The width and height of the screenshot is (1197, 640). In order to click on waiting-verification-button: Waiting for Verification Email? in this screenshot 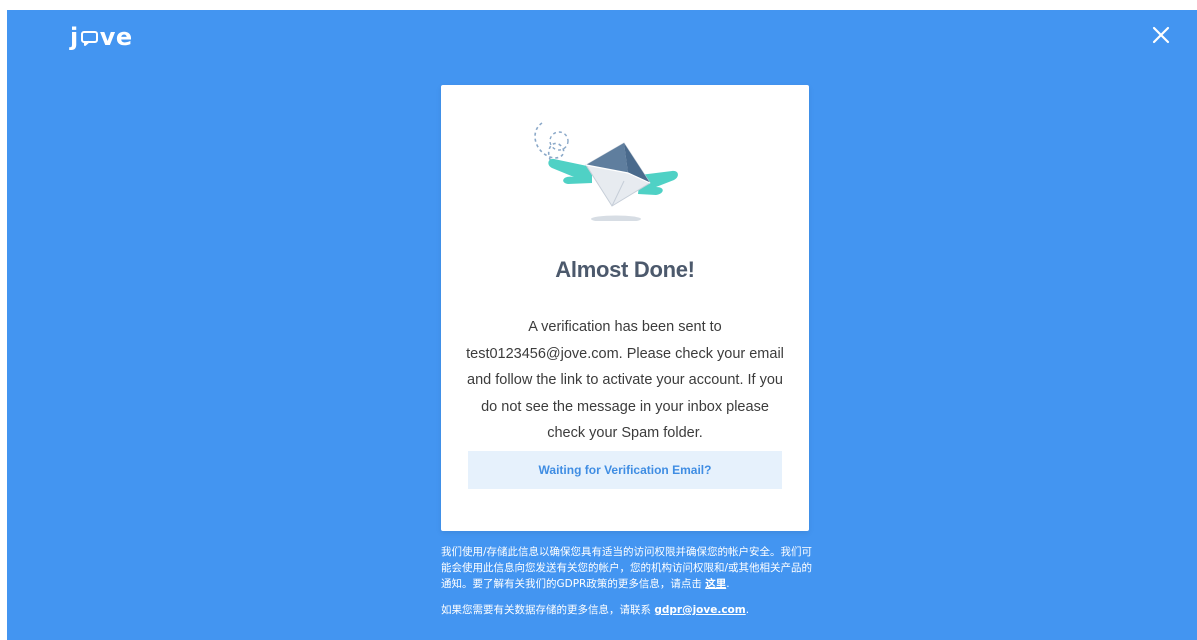, I will do `click(625, 470)`.